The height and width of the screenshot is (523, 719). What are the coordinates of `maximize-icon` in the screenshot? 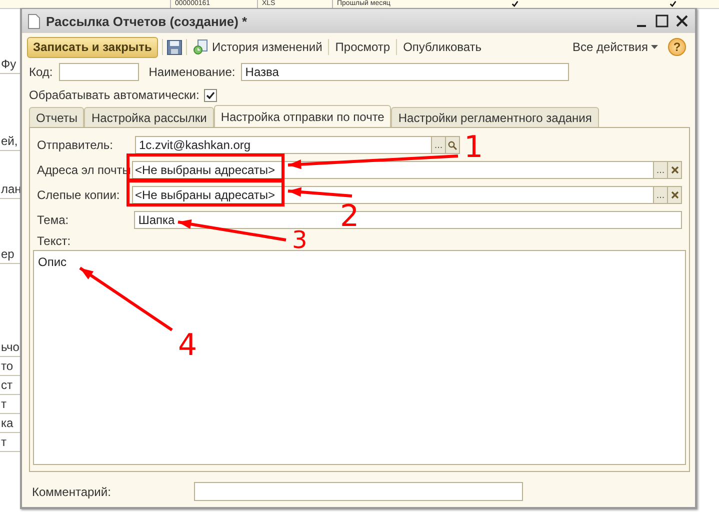 It's located at (662, 21).